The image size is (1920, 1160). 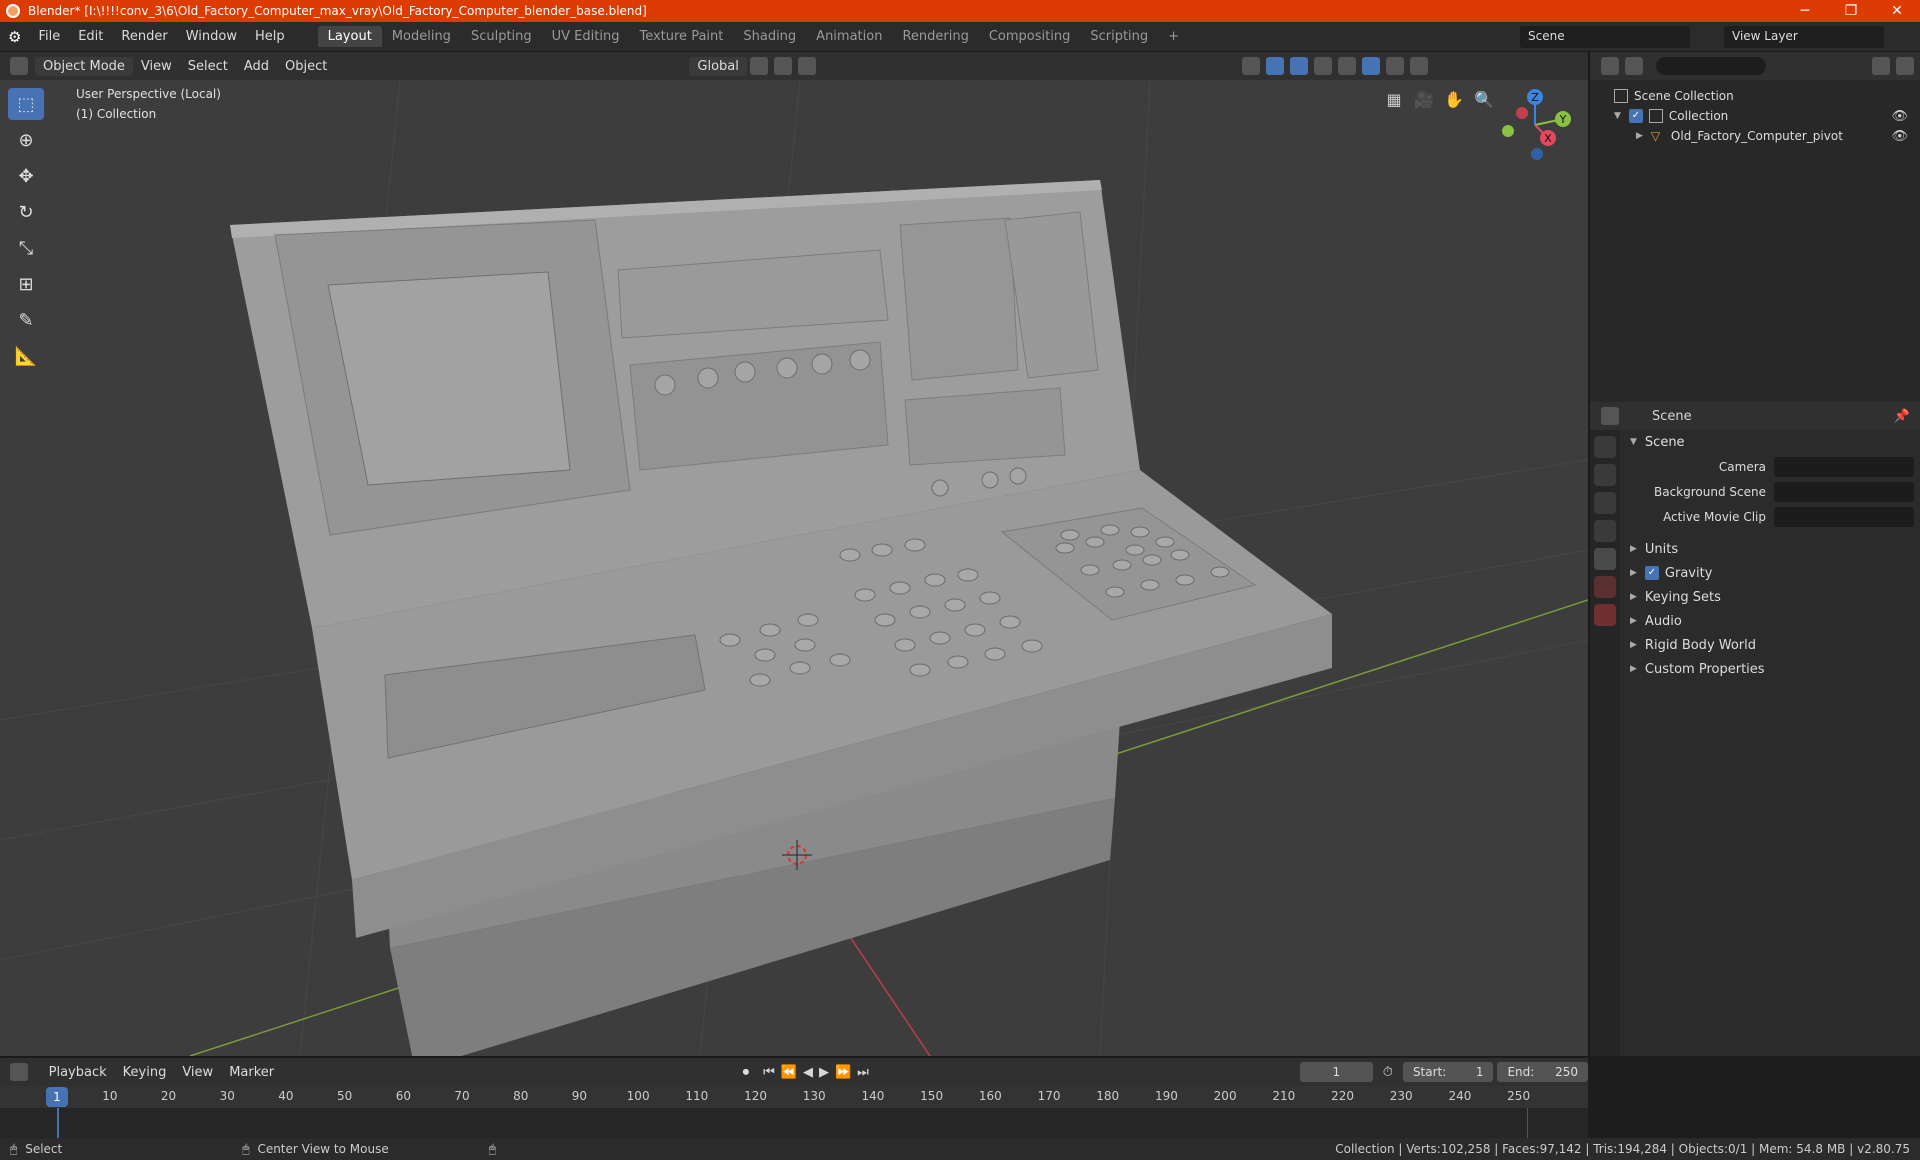 What do you see at coordinates (1755, 116) in the screenshot?
I see `outliner-collection: ▼ ✓ Collection 👁` at bounding box center [1755, 116].